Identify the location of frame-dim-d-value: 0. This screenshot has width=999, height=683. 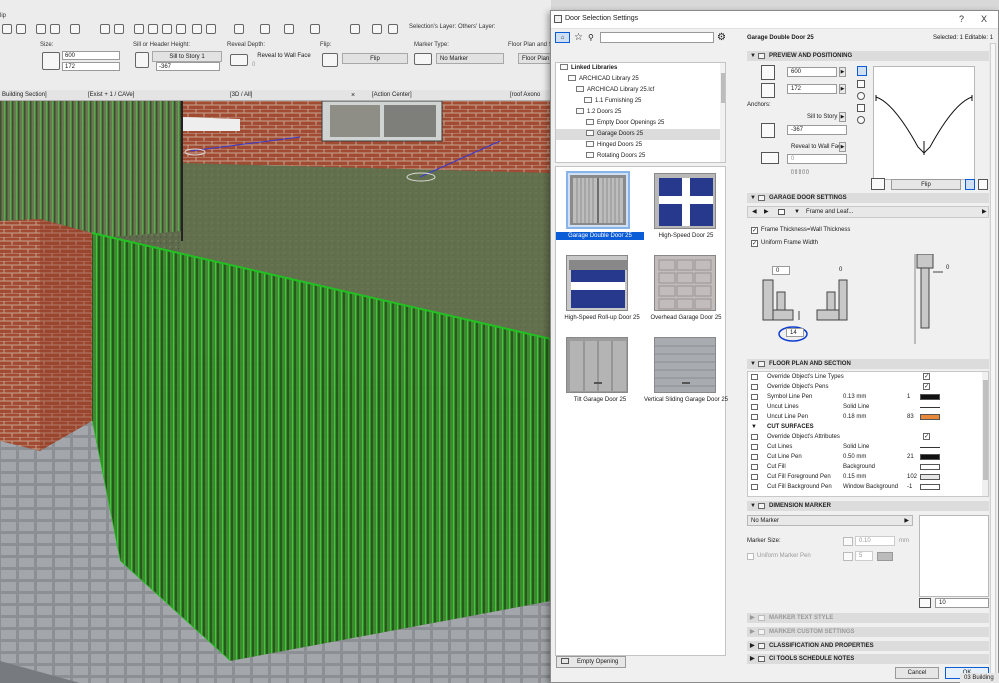
(947, 268).